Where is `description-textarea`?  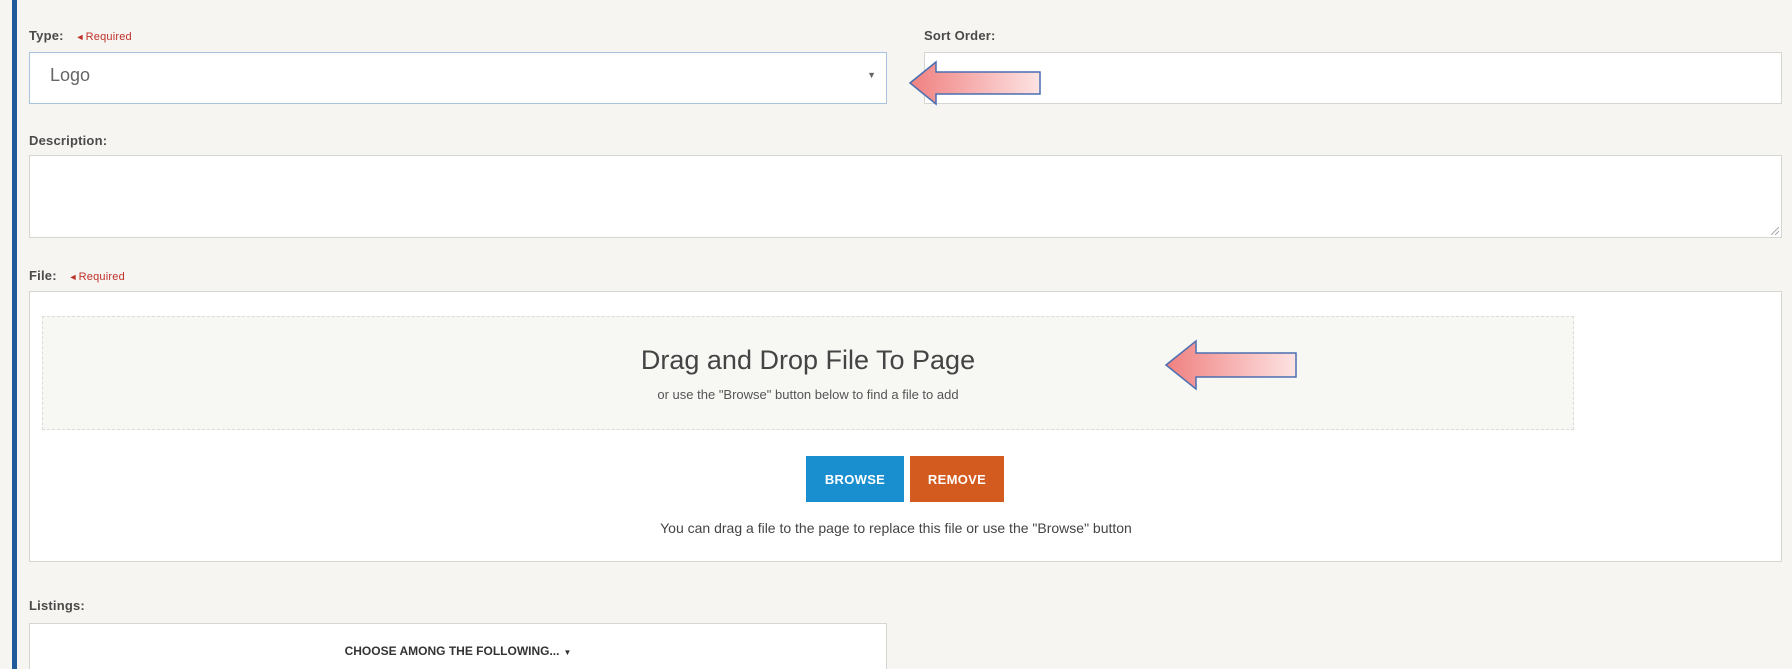
description-textarea is located at coordinates (905, 196).